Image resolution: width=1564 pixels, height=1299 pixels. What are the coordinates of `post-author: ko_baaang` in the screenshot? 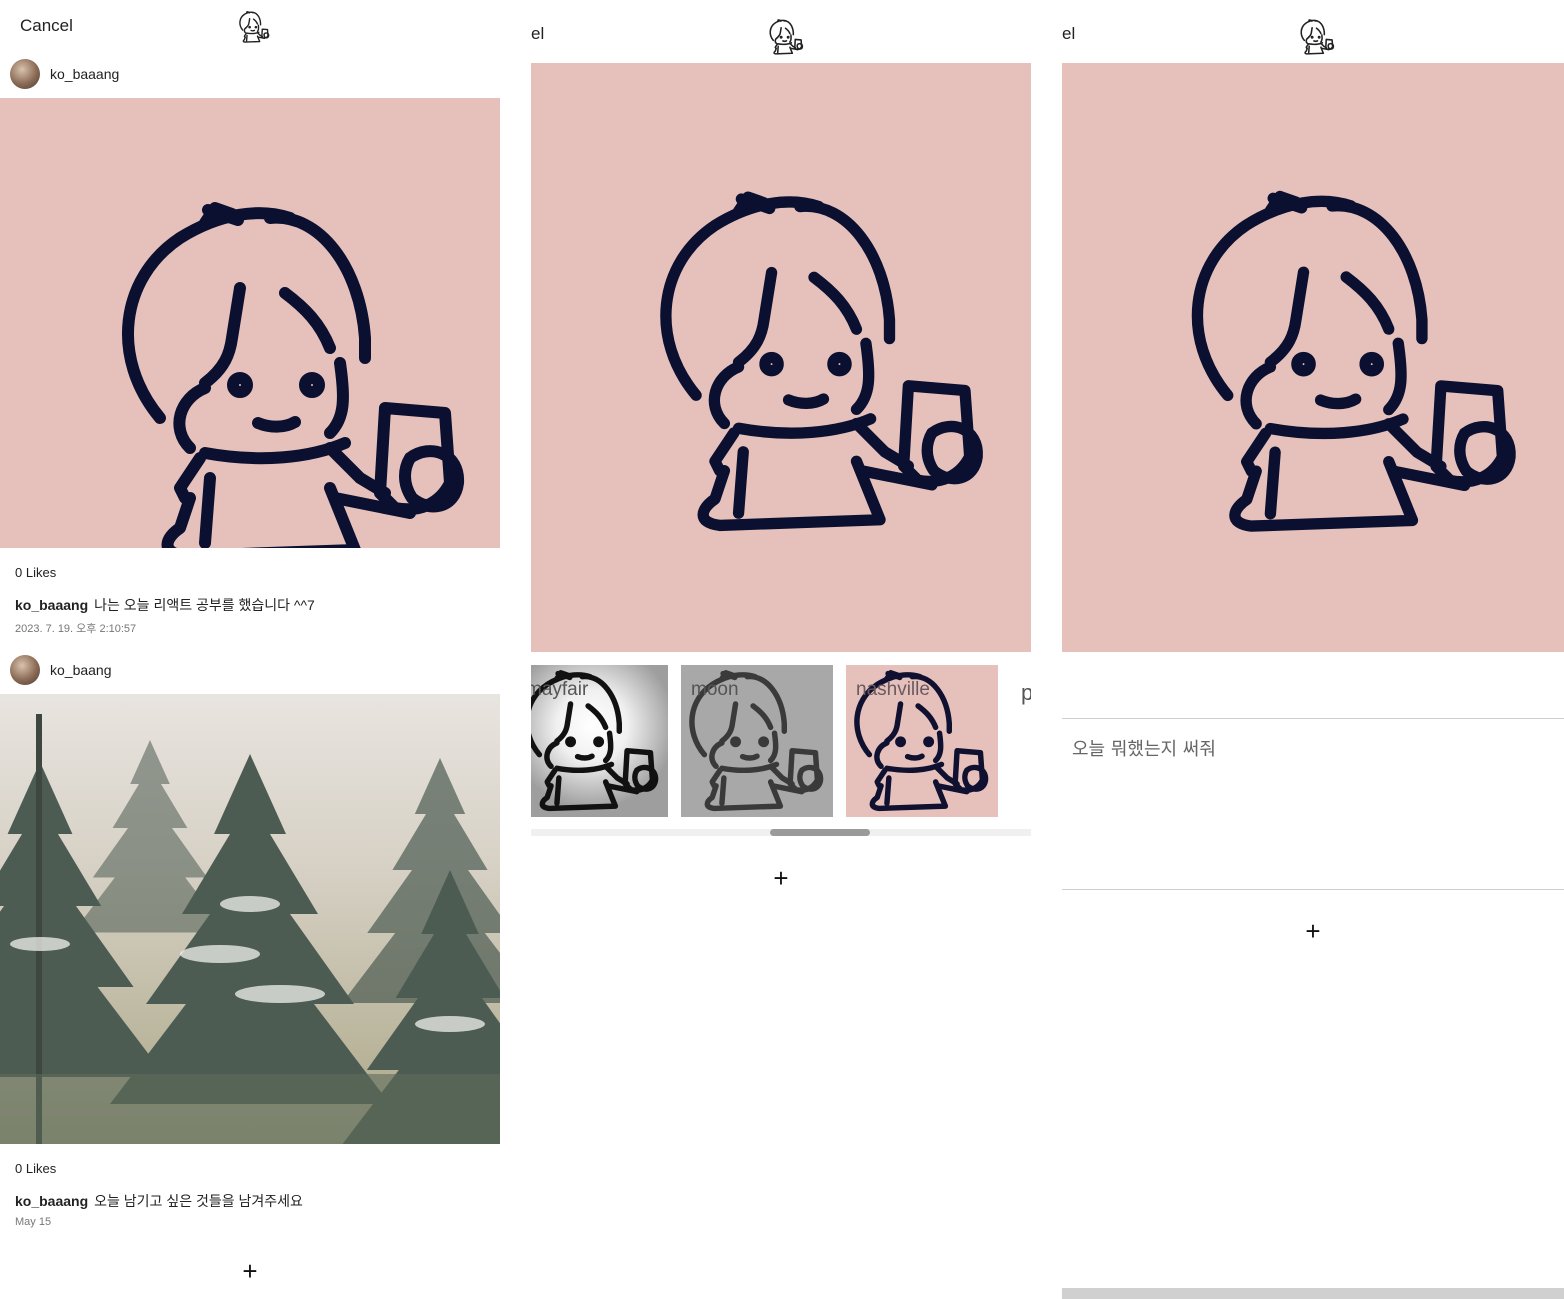 It's located at (64, 74).